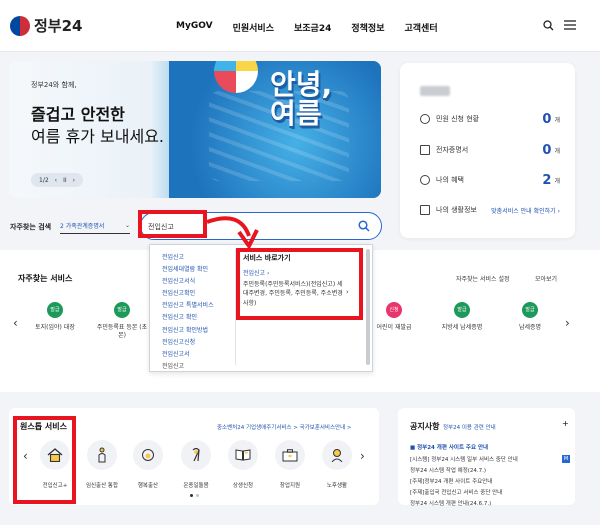 The height and width of the screenshot is (525, 600). I want to click on book-icon, so click(243, 455).